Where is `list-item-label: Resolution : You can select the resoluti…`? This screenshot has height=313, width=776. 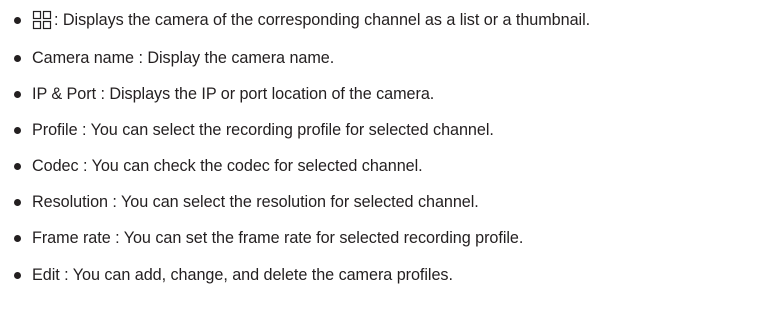 list-item-label: Resolution : You can select the resoluti… is located at coordinates (255, 201).